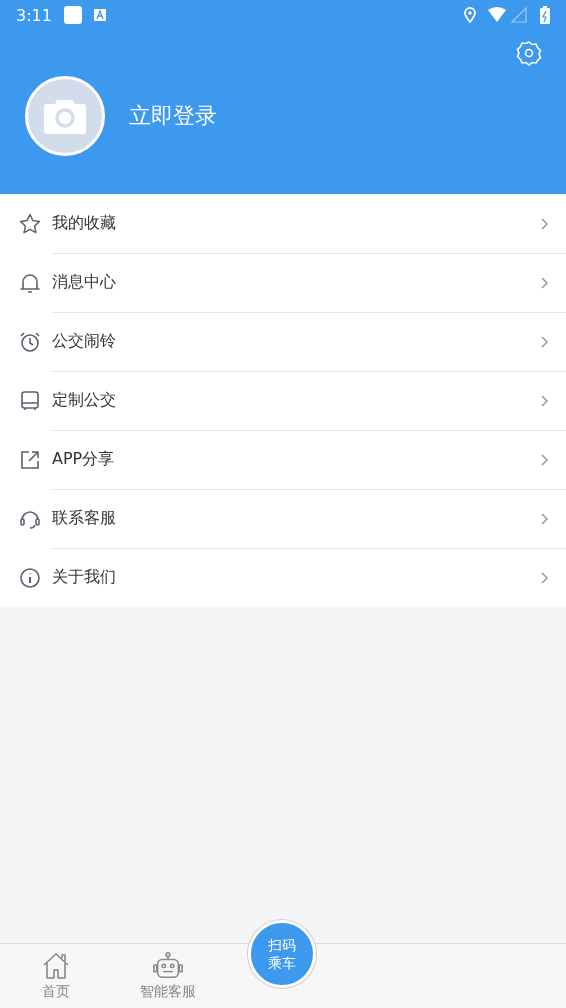 The image size is (566, 1008). What do you see at coordinates (72, 15) in the screenshot?
I see `notification-icon` at bounding box center [72, 15].